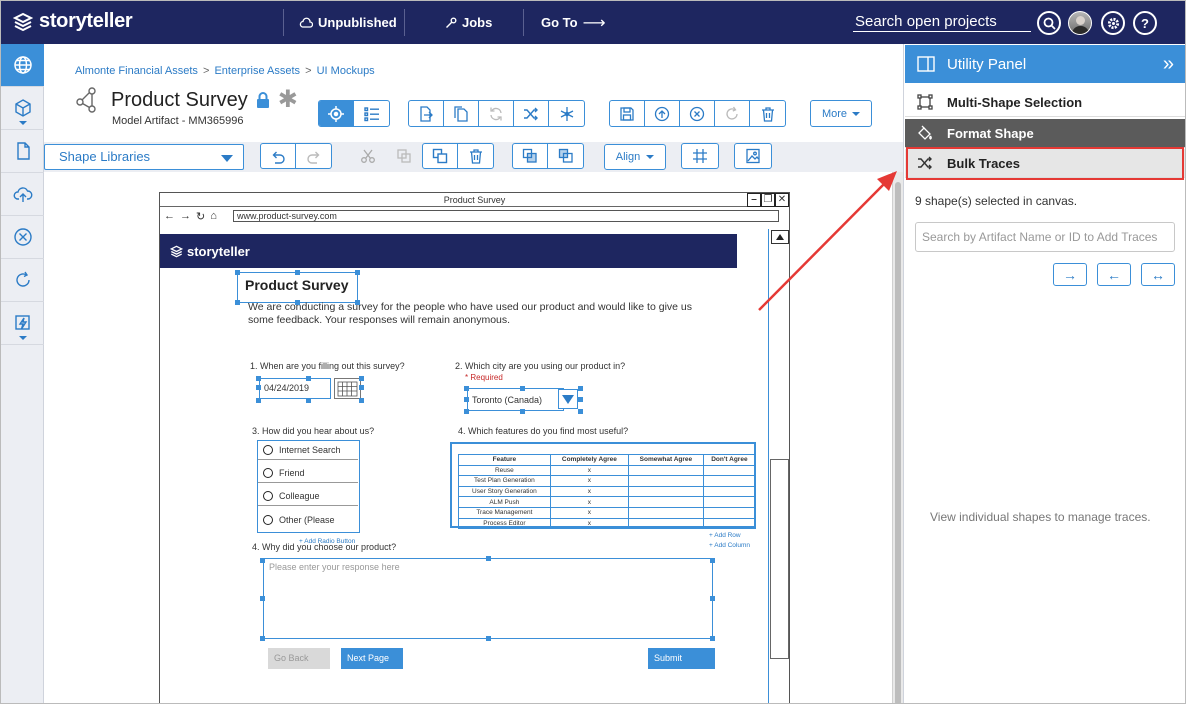  Describe the element at coordinates (22, 237) in the screenshot. I see `sidebar-item-discard` at that location.